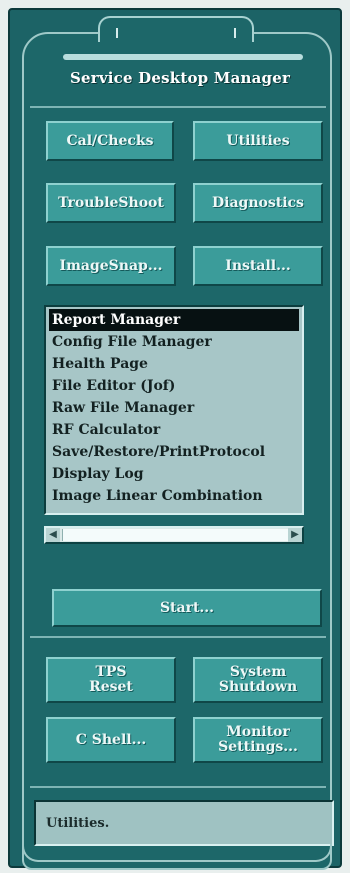 This screenshot has height=873, width=350. I want to click on horizontal-scrollbar: ◀ ▶, so click(174, 535).